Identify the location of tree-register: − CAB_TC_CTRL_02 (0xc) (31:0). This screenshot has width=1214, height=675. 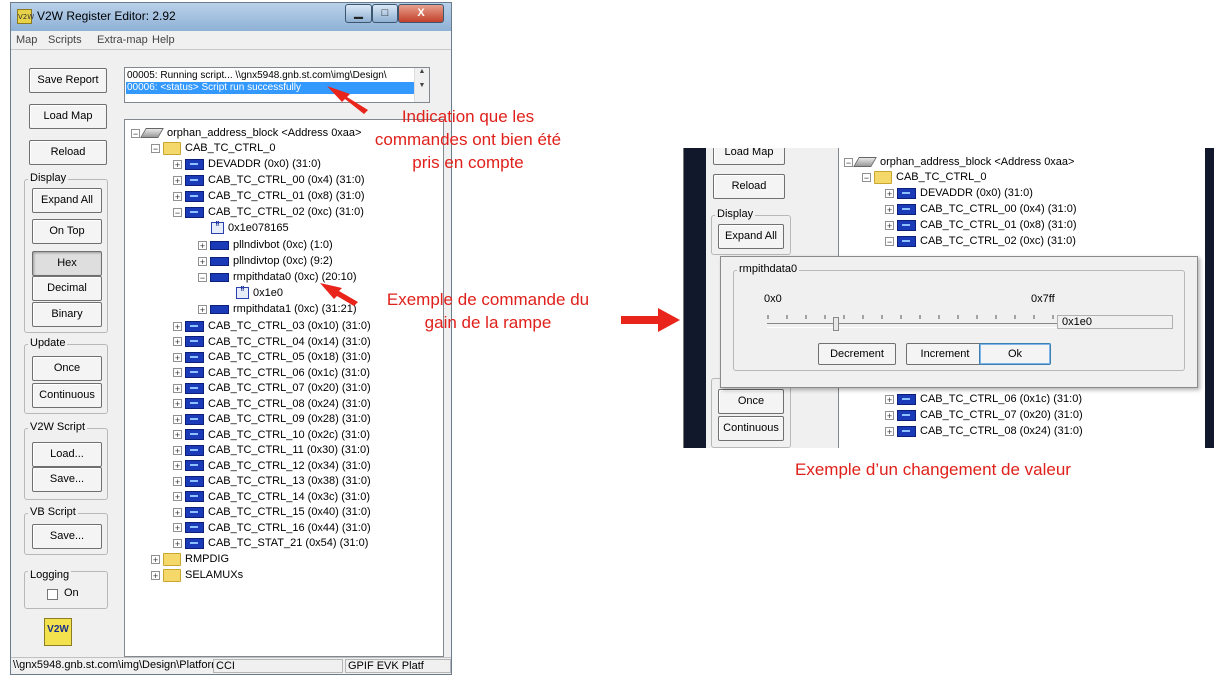
(980, 241).